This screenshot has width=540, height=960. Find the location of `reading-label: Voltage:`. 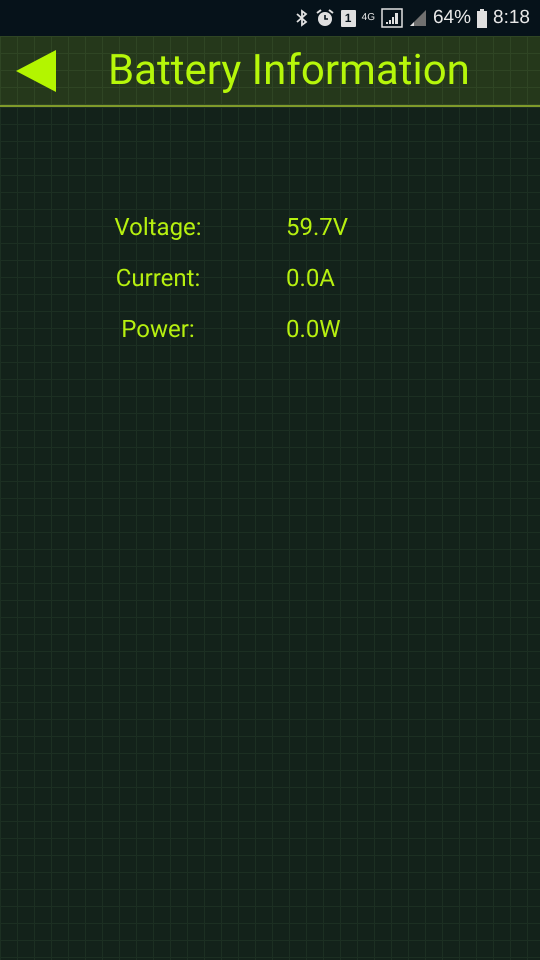

reading-label: Voltage: is located at coordinates (158, 226).